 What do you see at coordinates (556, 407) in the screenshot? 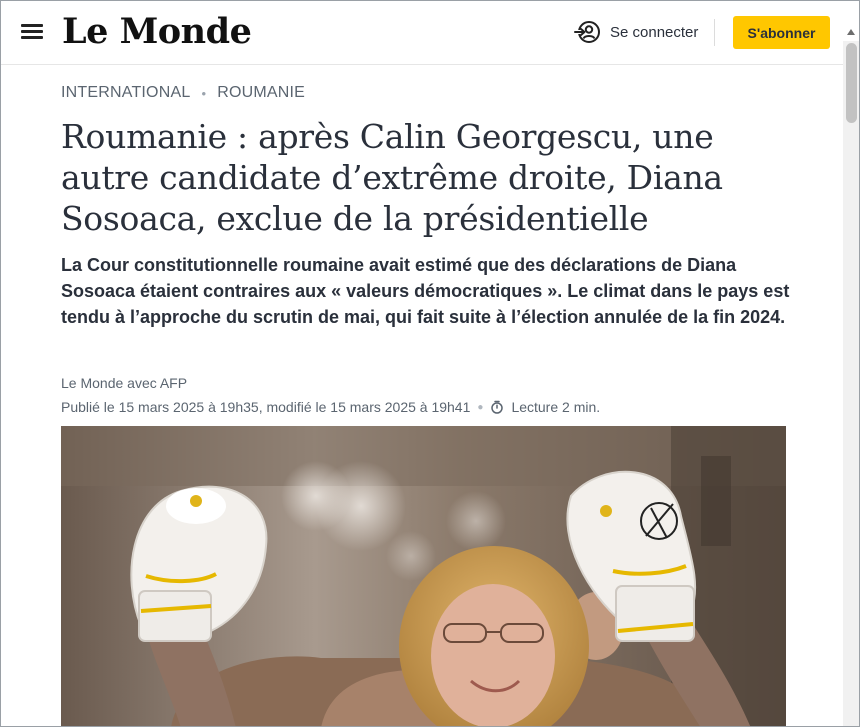
I see `reading-time: Lecture 2 min.` at bounding box center [556, 407].